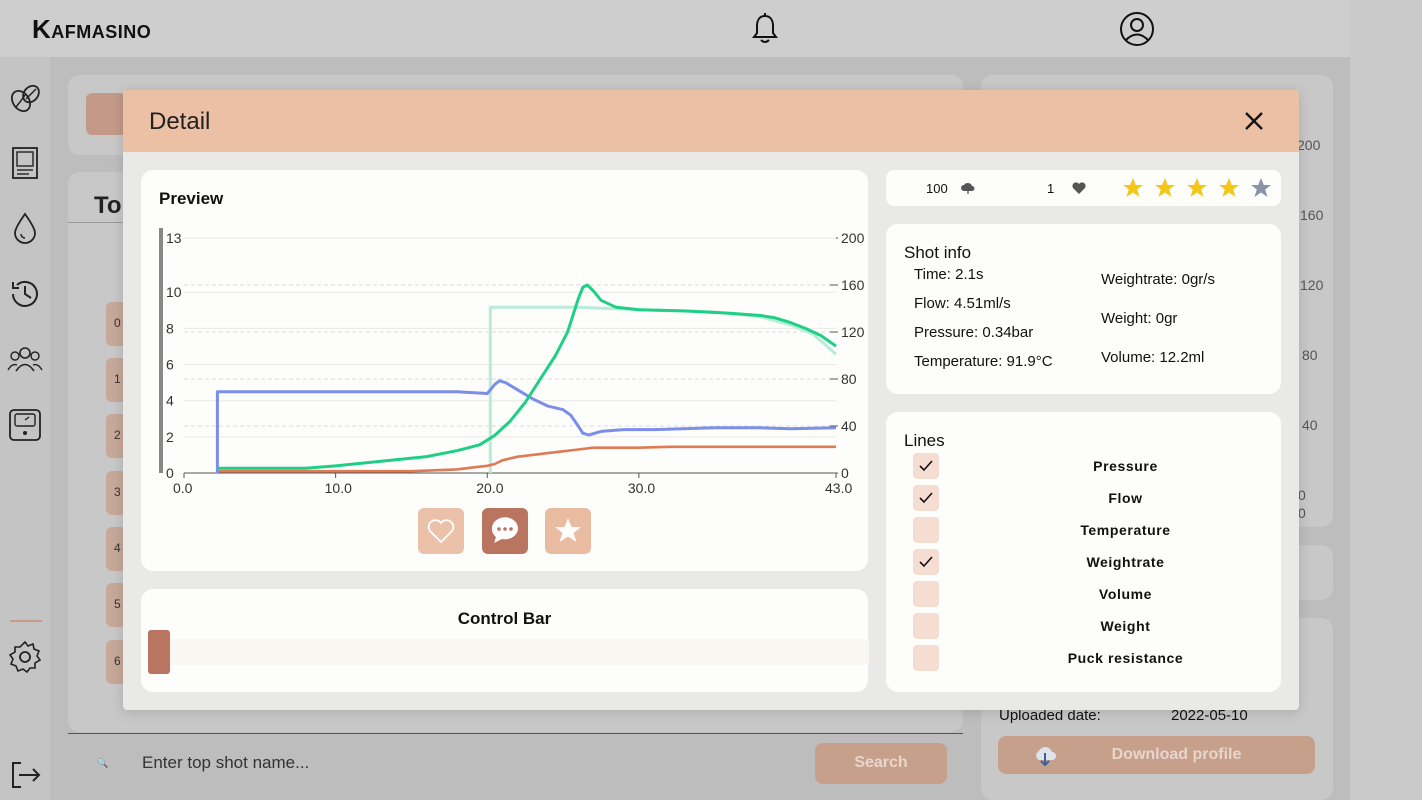 The height and width of the screenshot is (800, 1422). What do you see at coordinates (968, 188) in the screenshot?
I see `cloud-download-icon` at bounding box center [968, 188].